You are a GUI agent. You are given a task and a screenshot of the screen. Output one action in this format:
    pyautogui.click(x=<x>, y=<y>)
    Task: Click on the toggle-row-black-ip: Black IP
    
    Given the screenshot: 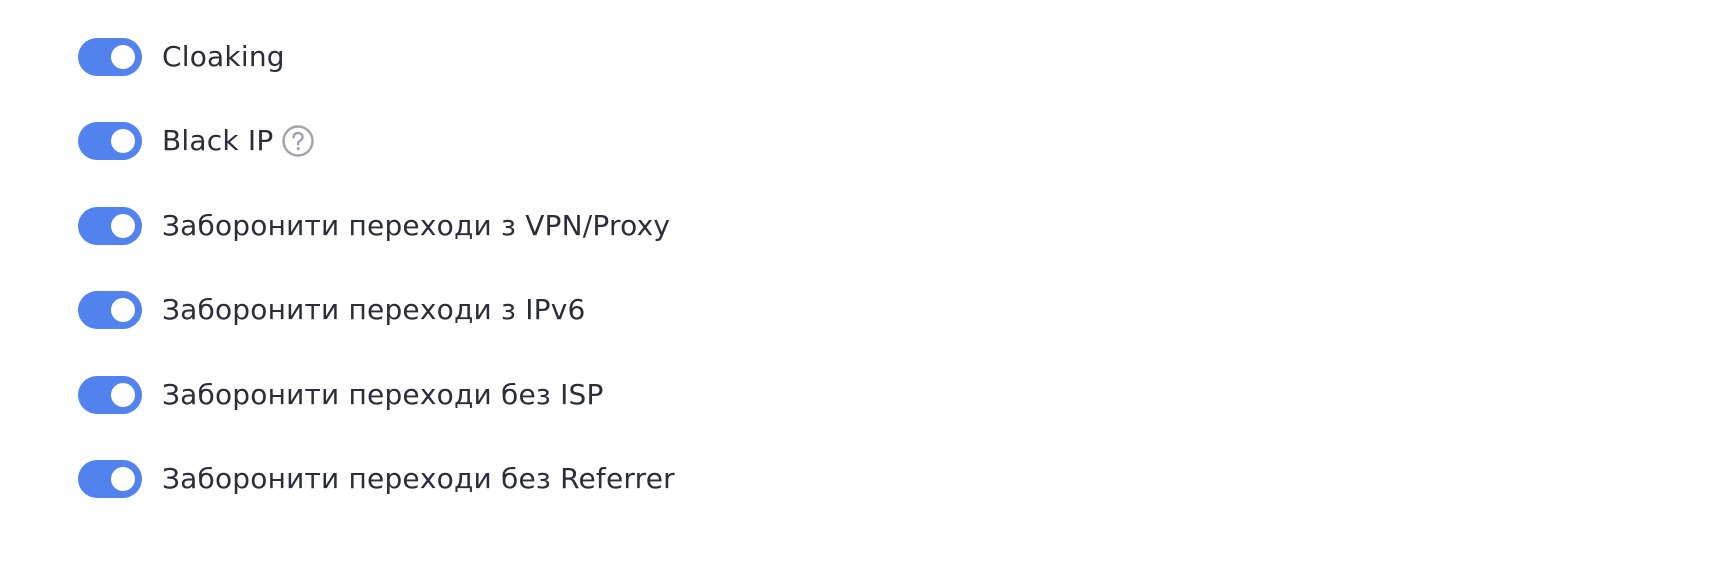 What is the action you would take?
    pyautogui.click(x=196, y=141)
    